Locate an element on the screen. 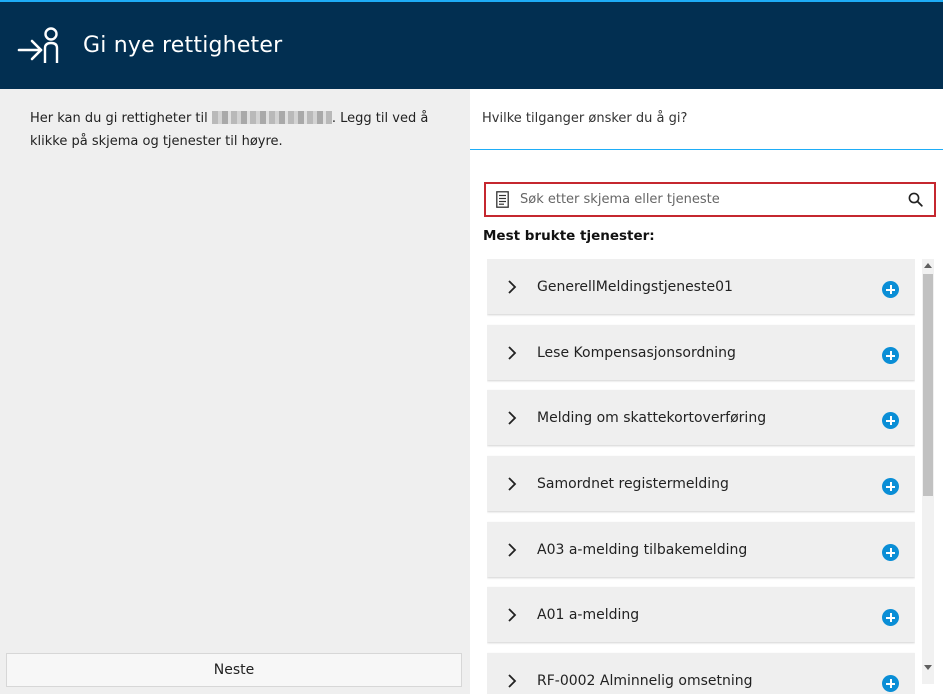 The width and height of the screenshot is (943, 694). search-box is located at coordinates (710, 199).